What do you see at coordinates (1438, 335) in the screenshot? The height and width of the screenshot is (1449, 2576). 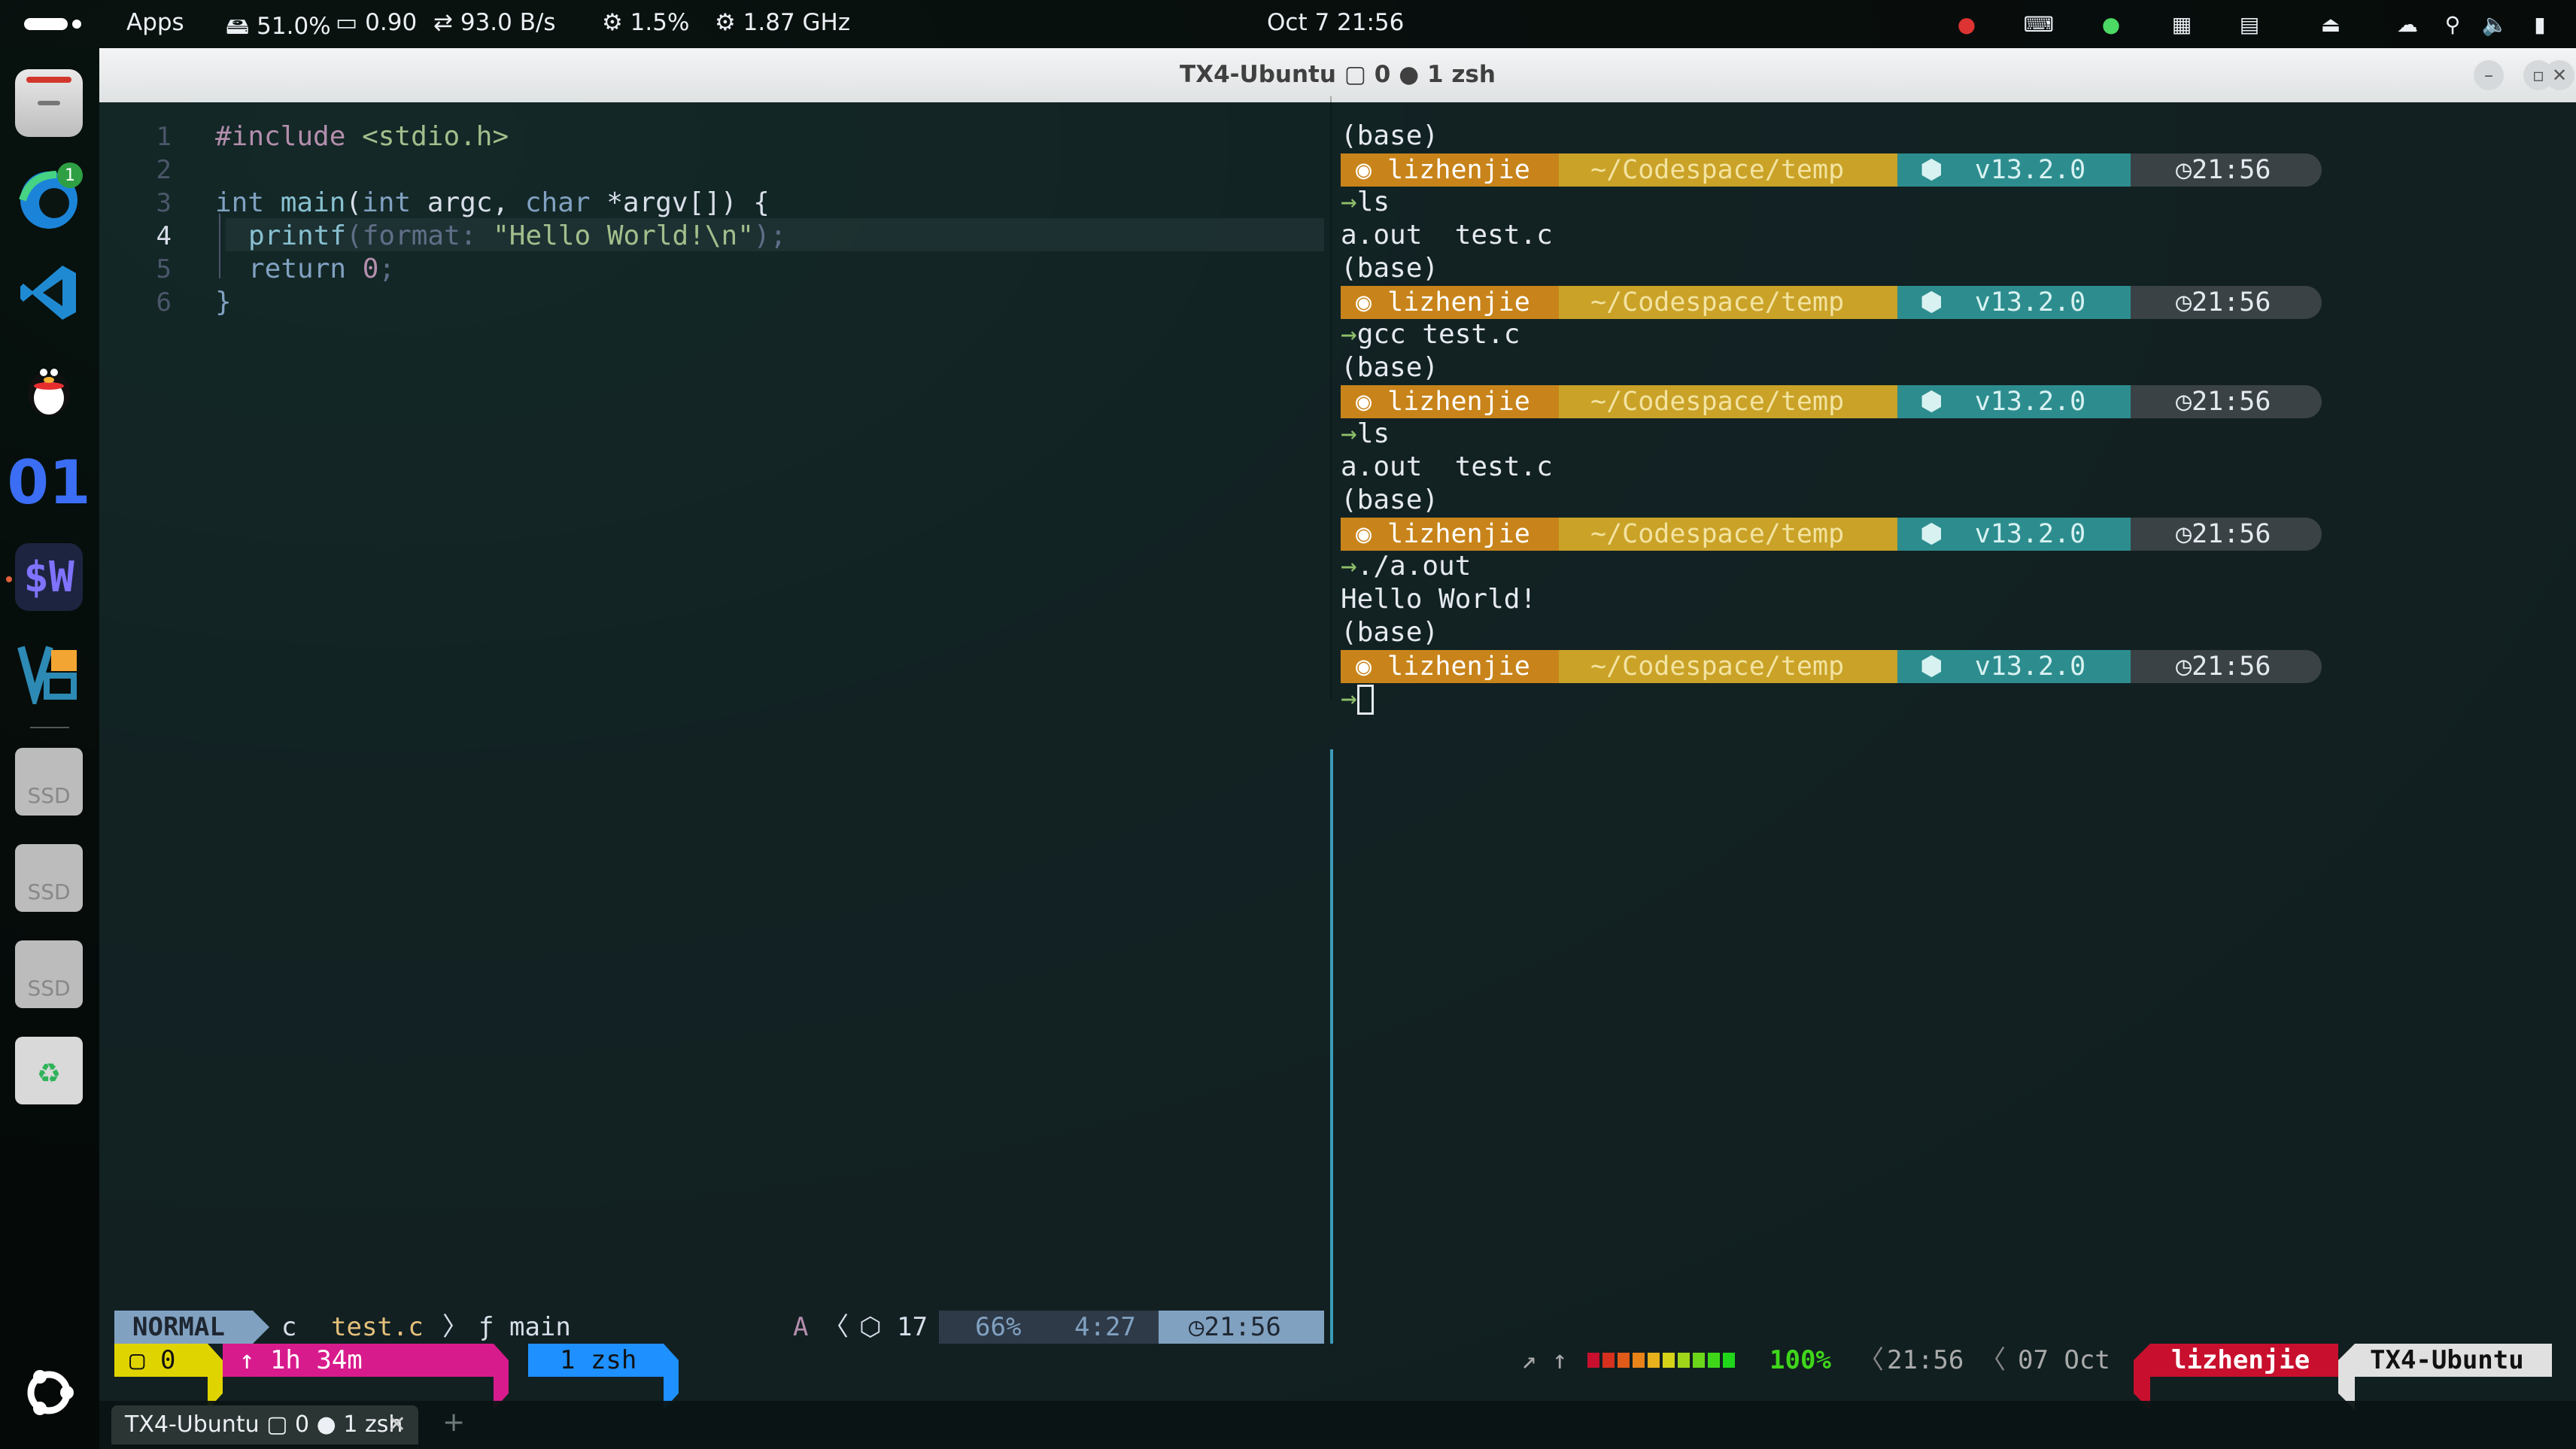 I see `command: gcc test.c` at bounding box center [1438, 335].